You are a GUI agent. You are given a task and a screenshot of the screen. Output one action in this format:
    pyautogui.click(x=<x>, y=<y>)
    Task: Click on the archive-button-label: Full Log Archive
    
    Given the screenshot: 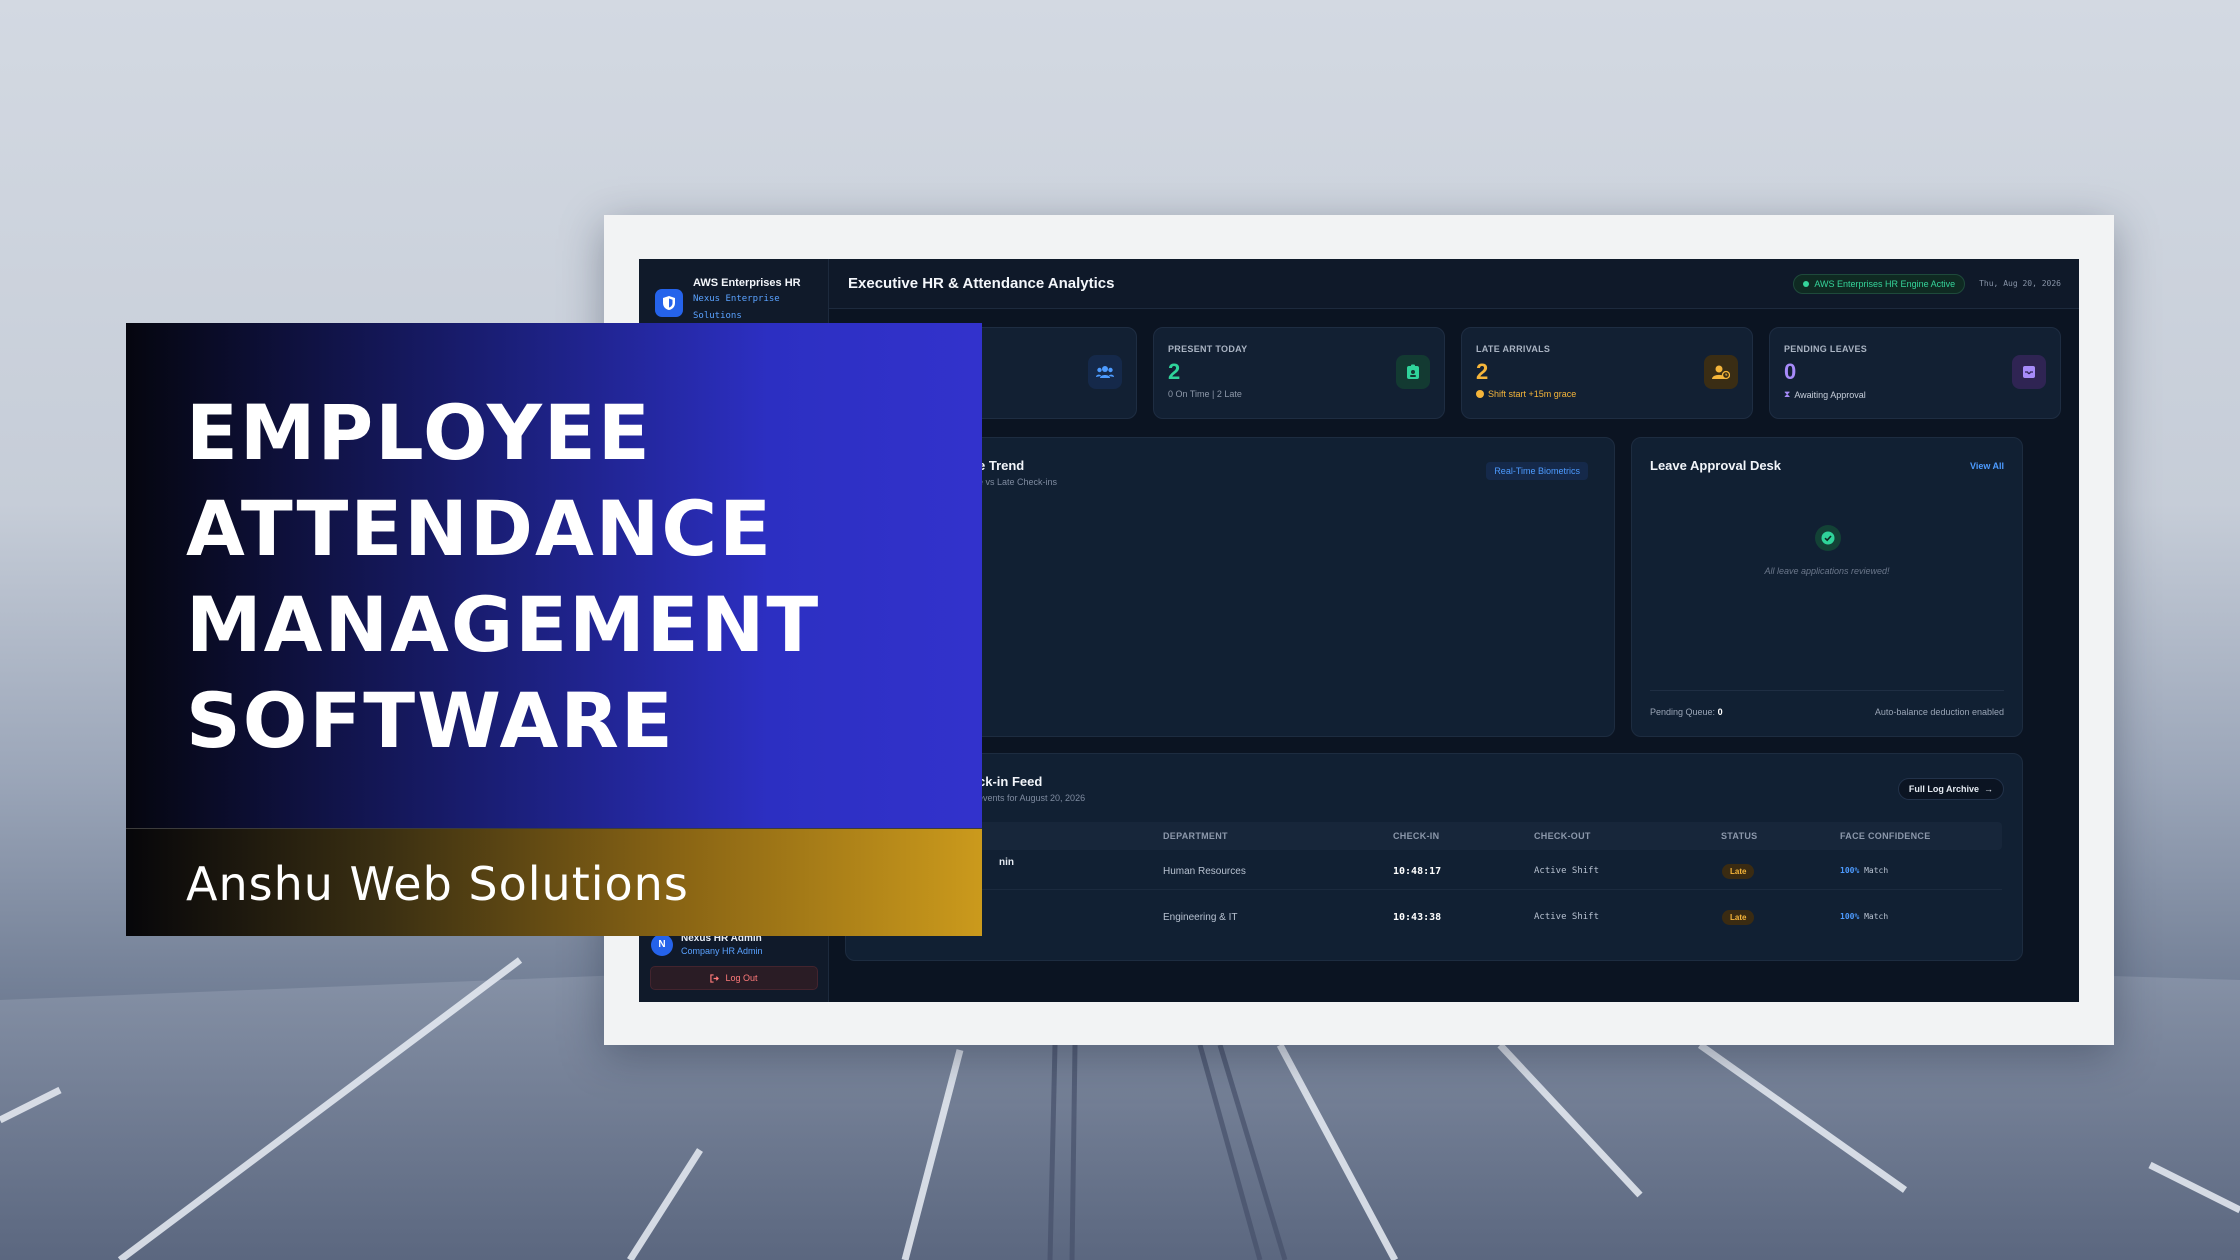 What is the action you would take?
    pyautogui.click(x=1943, y=789)
    